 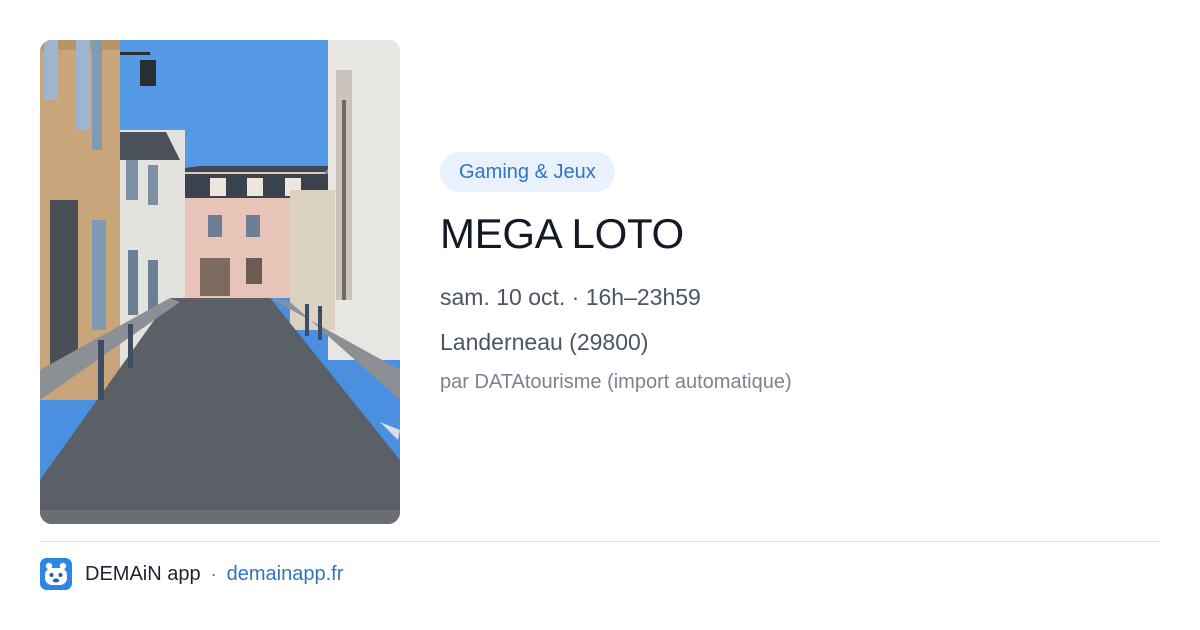 What do you see at coordinates (56, 574) in the screenshot?
I see `demain-app-logo-icon` at bounding box center [56, 574].